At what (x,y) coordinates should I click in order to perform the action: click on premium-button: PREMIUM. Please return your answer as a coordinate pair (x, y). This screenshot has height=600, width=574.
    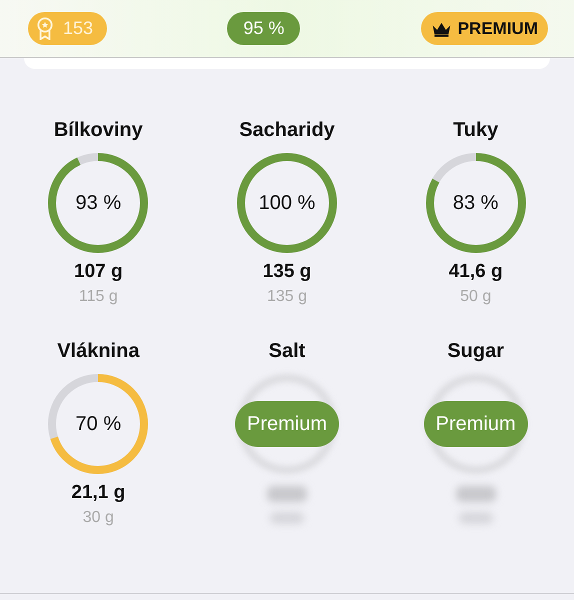
    Looking at the image, I should click on (484, 28).